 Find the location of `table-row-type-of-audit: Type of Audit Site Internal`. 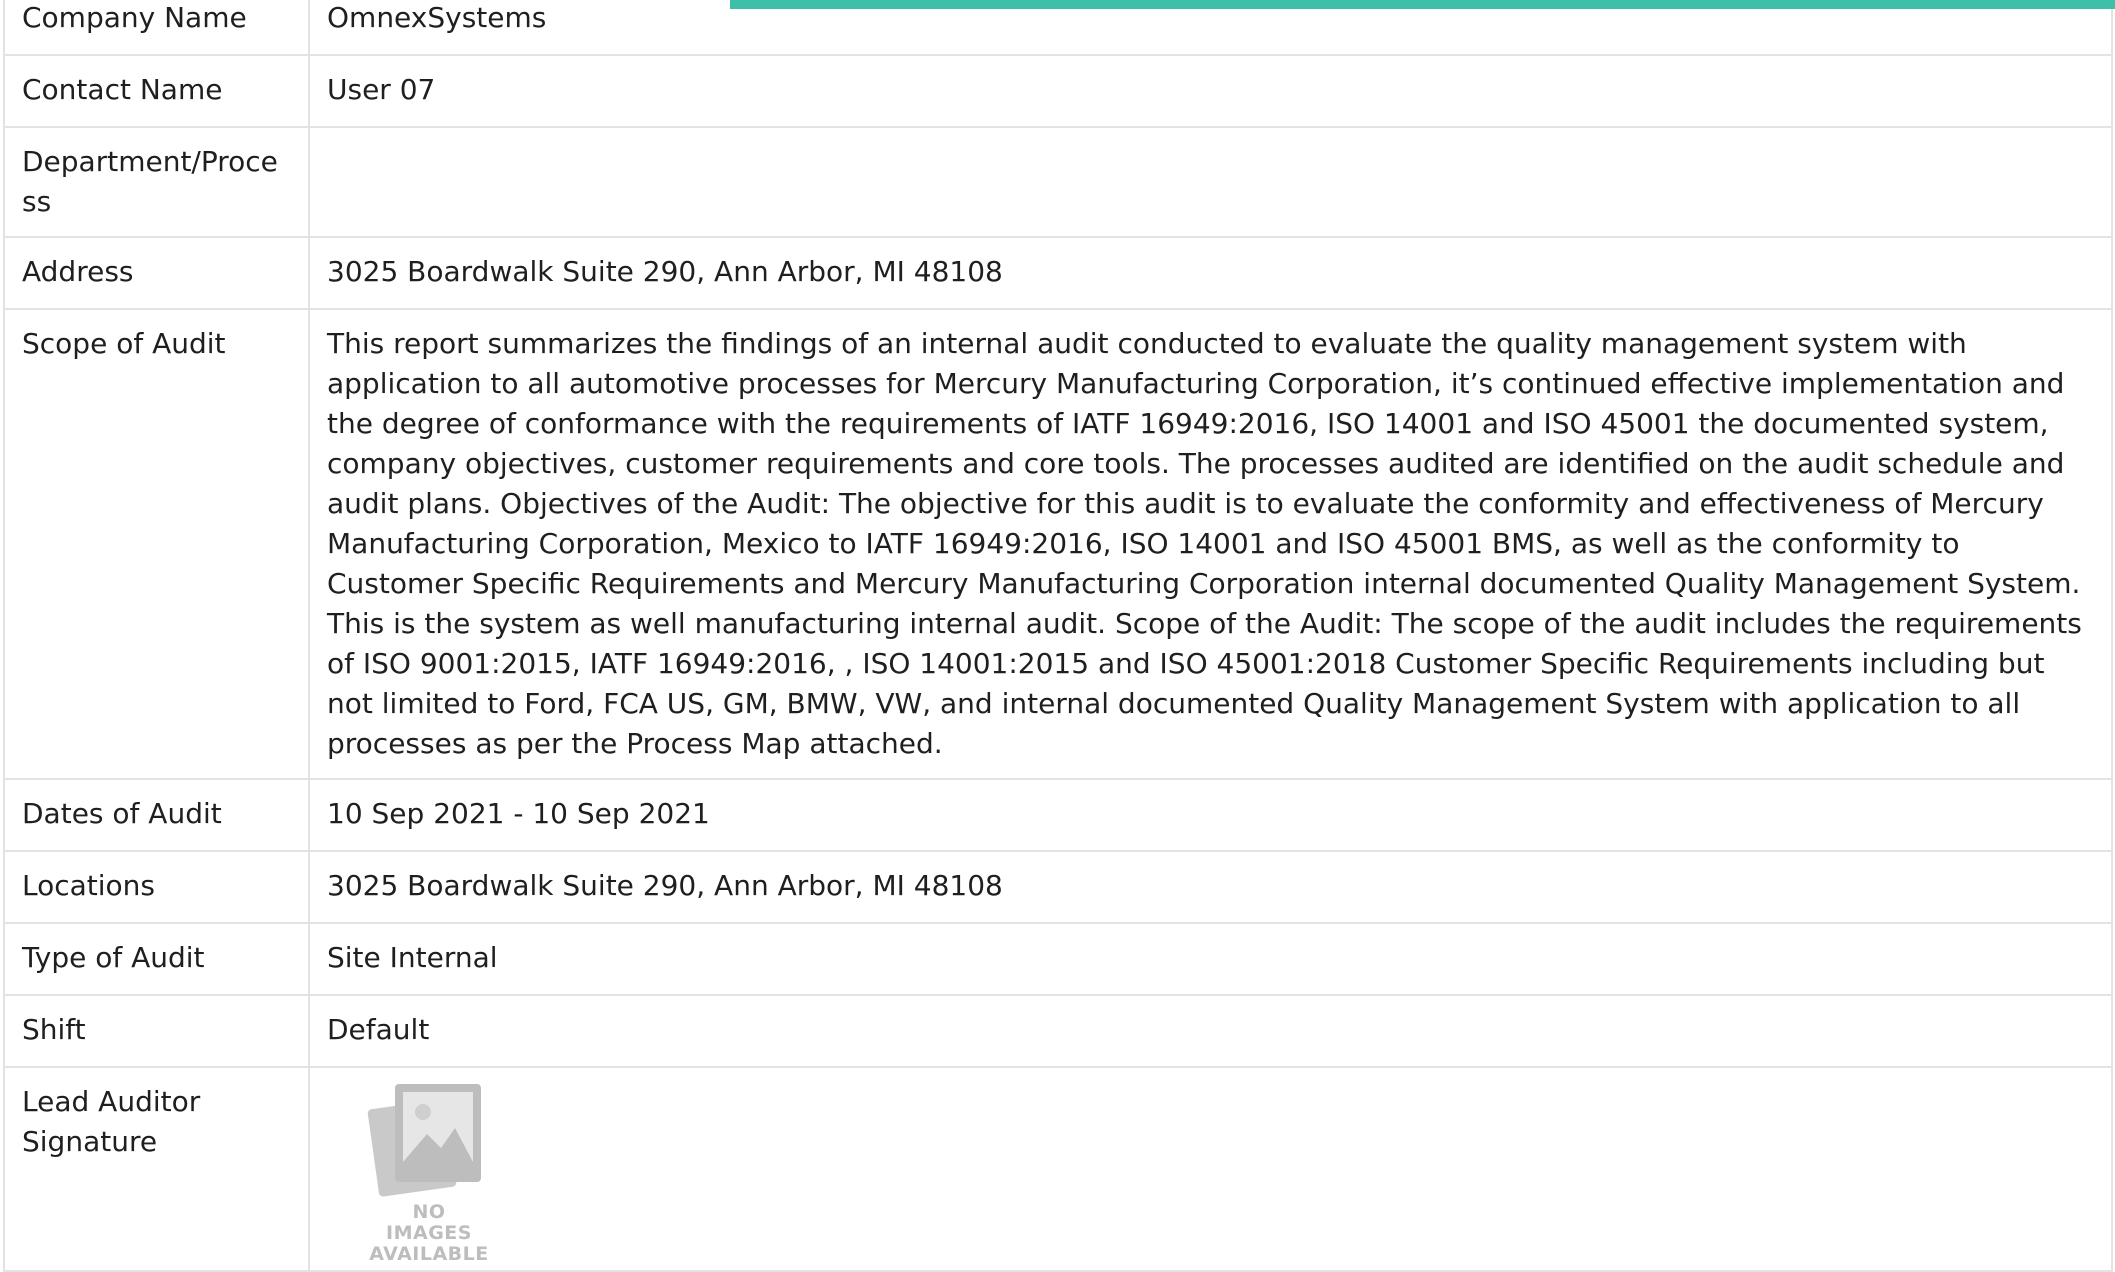

table-row-type-of-audit: Type of Audit Site Internal is located at coordinates (1058, 959).